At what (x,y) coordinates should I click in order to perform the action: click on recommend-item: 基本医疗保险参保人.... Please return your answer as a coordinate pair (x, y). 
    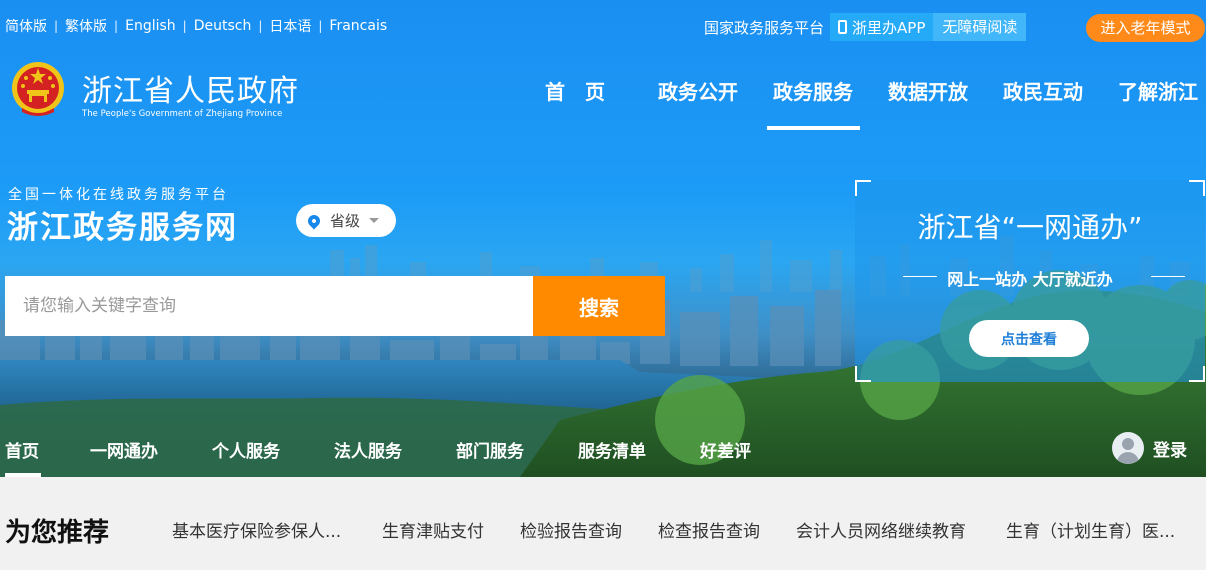
    Looking at the image, I should click on (256, 529).